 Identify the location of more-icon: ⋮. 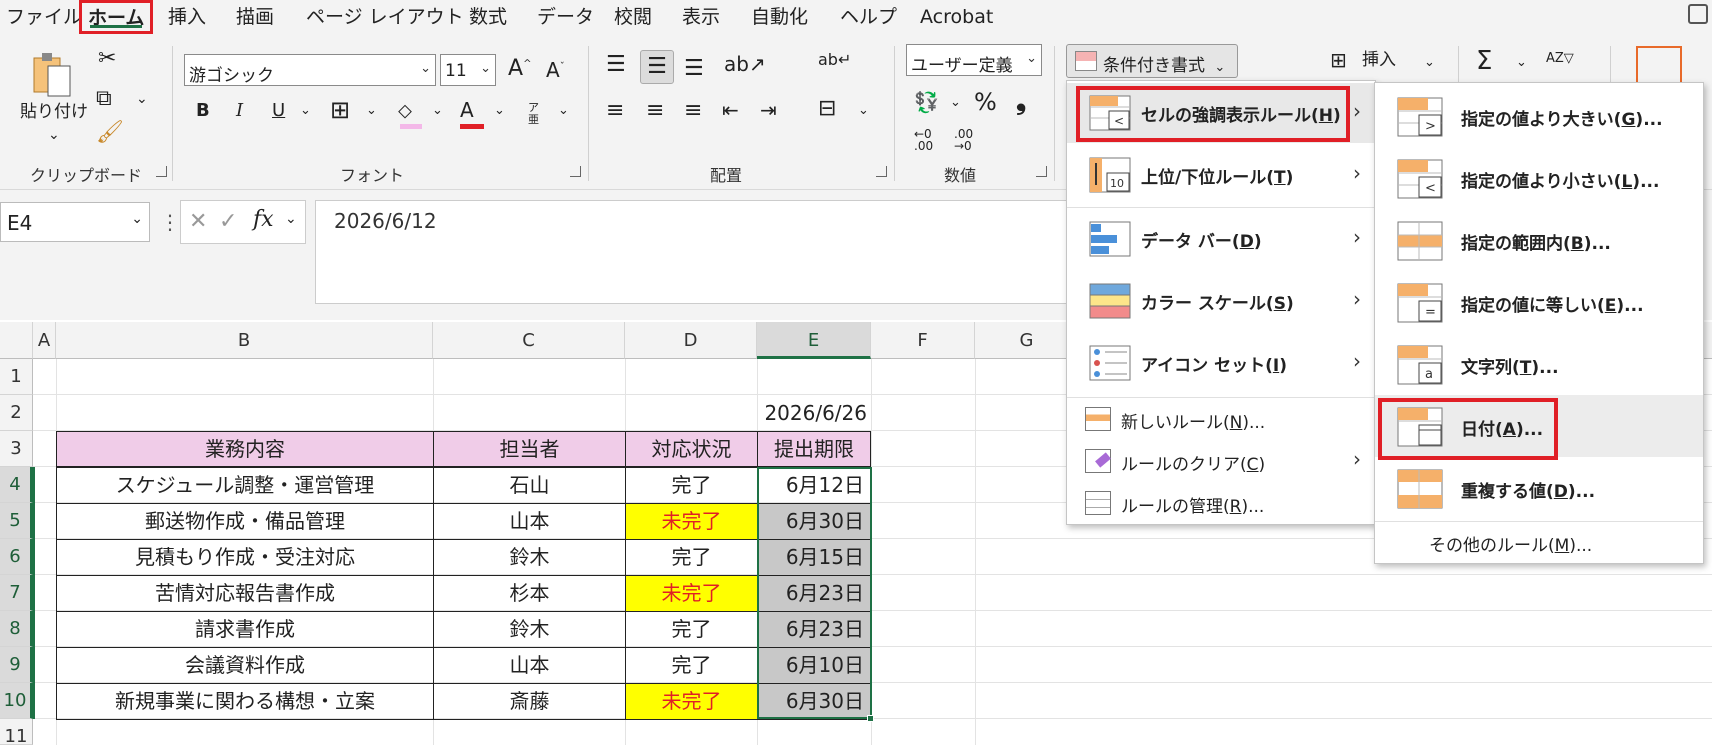
(170, 222).